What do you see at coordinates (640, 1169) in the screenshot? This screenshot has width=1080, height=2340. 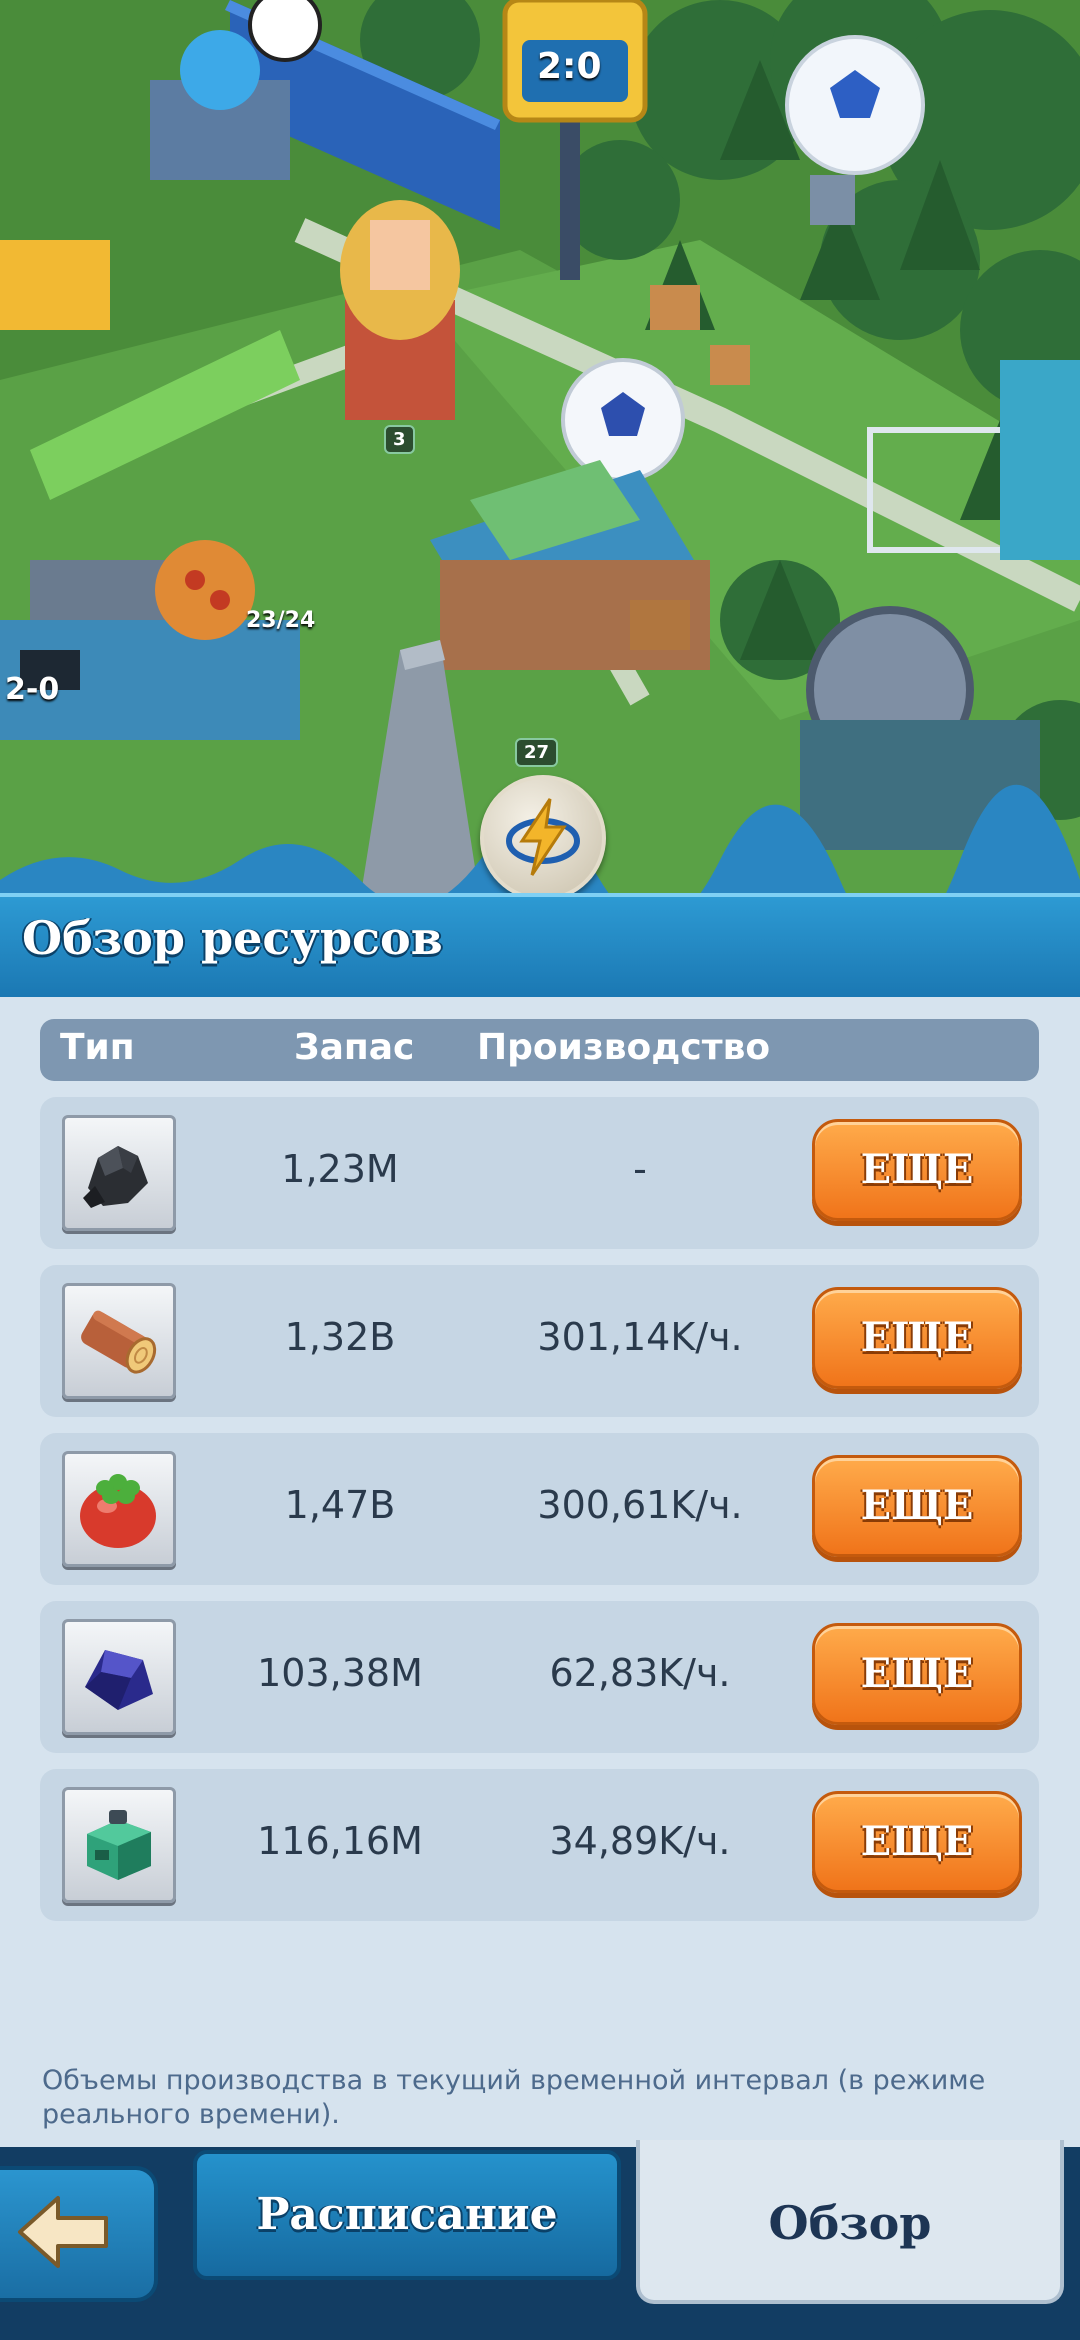 I see `production-value: -` at bounding box center [640, 1169].